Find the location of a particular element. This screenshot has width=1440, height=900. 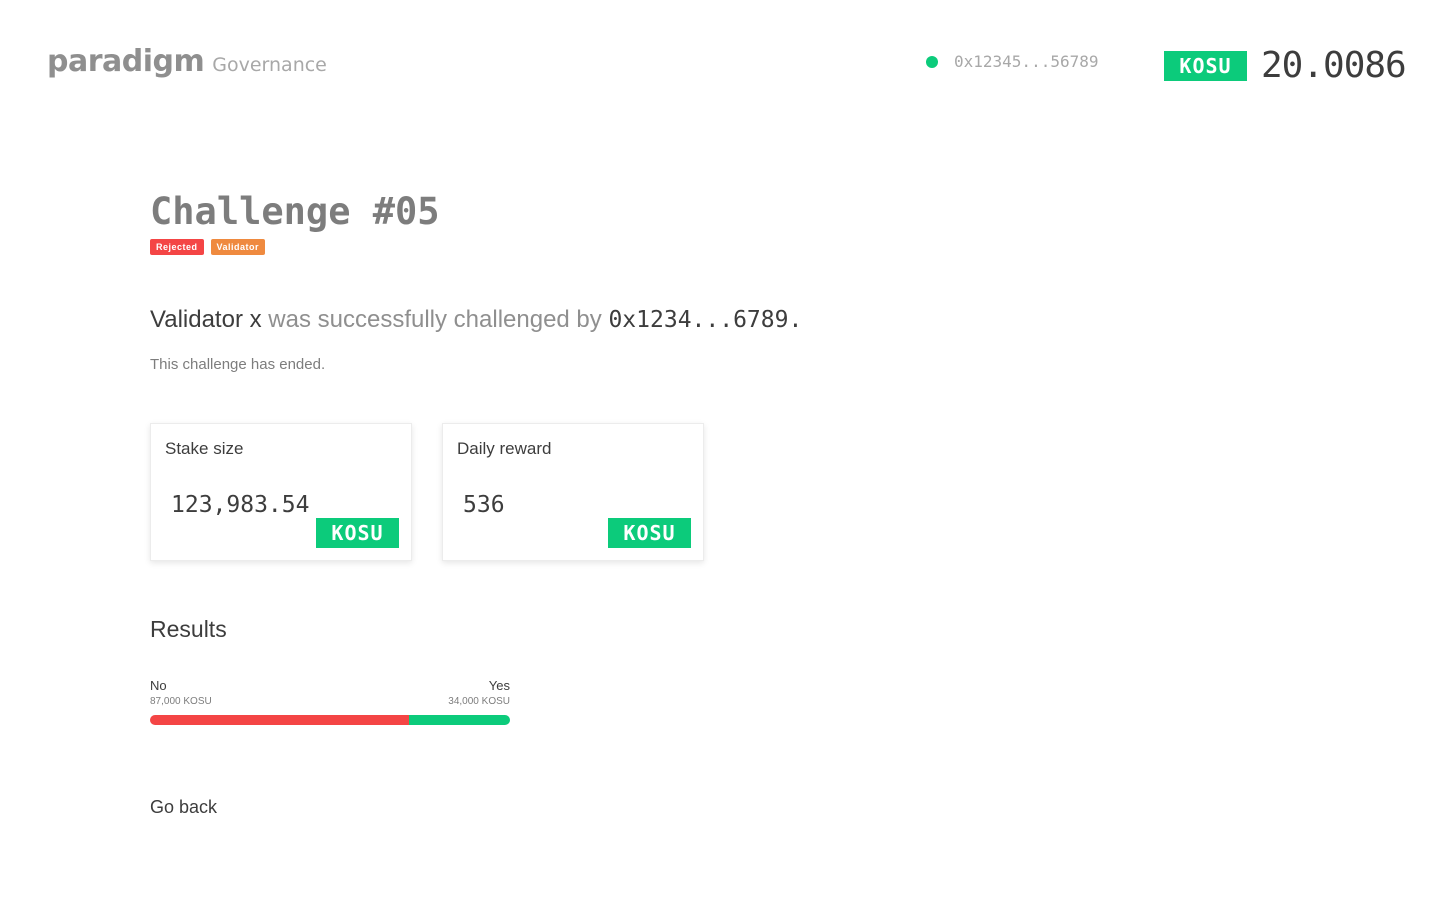

headline-middle: was successfully challenged by is located at coordinates (435, 319).